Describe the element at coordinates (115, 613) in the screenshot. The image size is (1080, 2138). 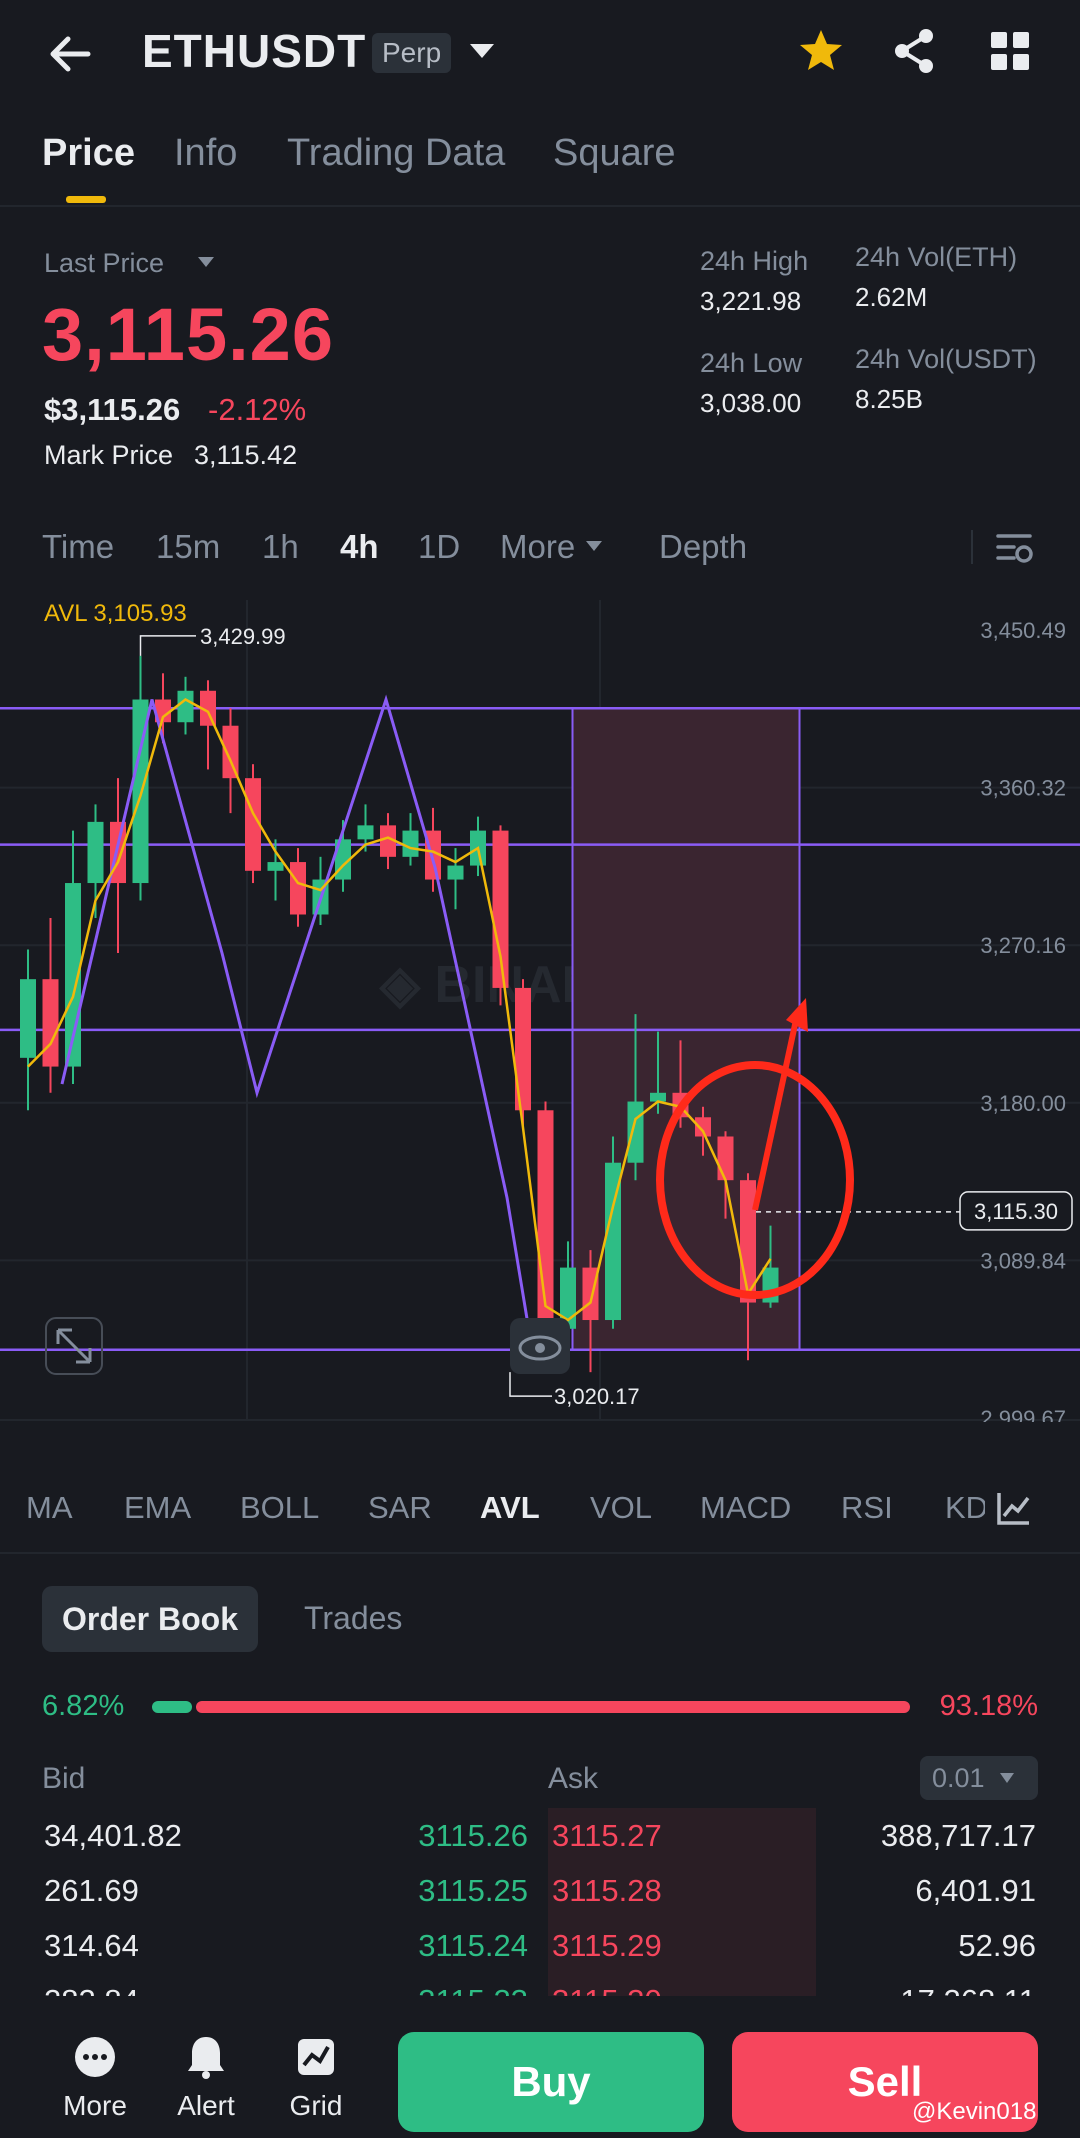
I see `avl-indicator-label: AVL 3,105.93` at that location.